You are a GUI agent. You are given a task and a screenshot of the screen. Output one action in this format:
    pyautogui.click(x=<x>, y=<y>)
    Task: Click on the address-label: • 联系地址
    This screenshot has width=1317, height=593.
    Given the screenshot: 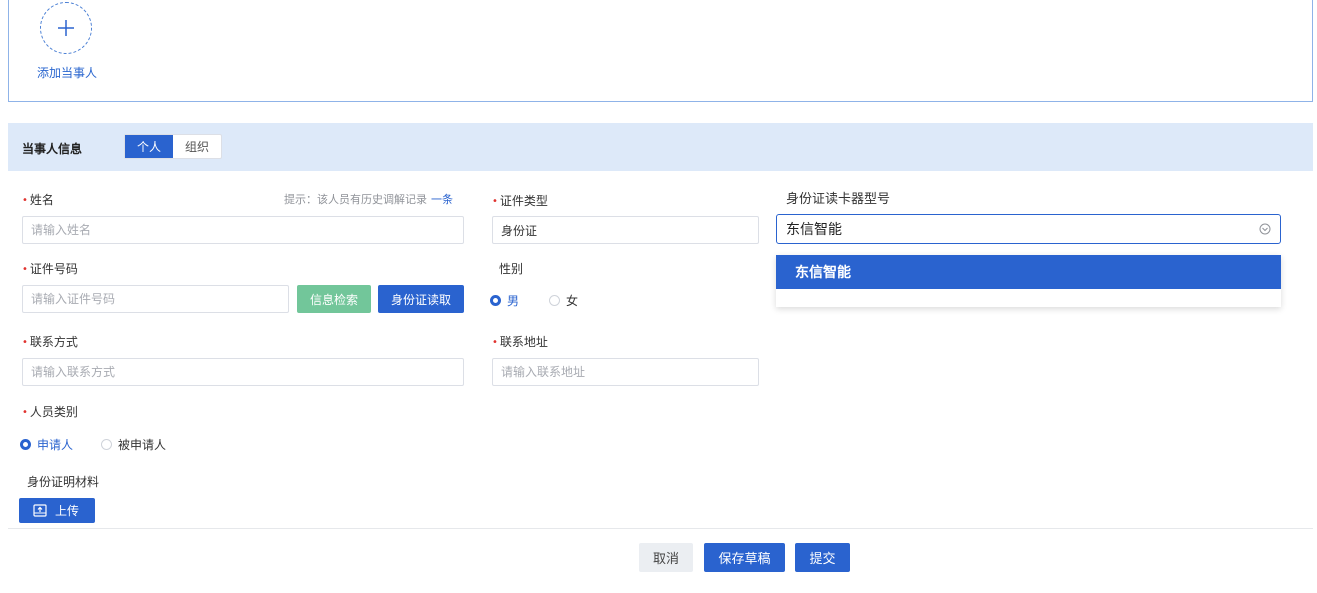 What is the action you would take?
    pyautogui.click(x=520, y=342)
    